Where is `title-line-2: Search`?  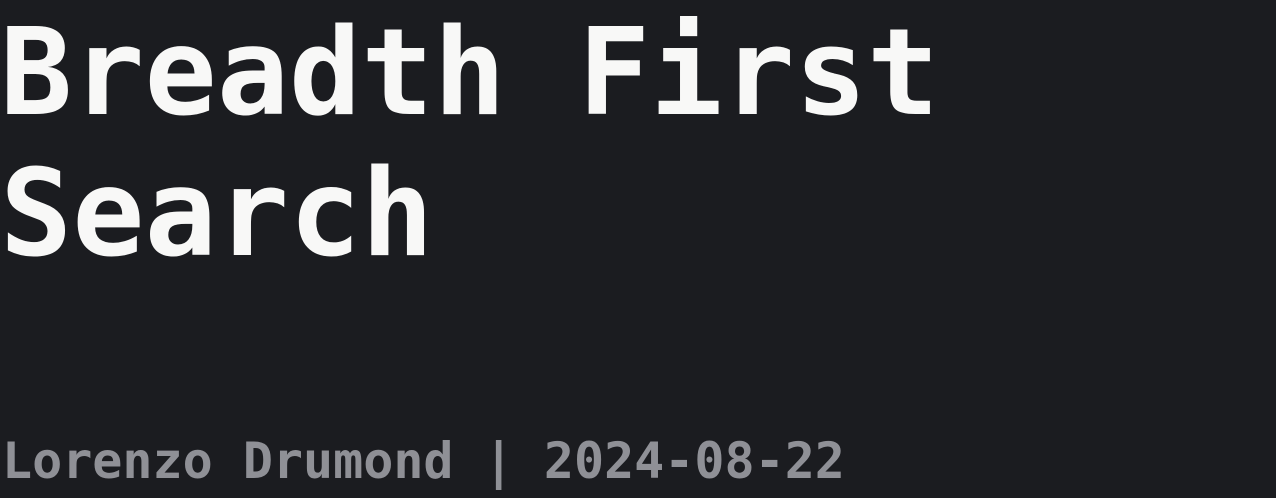 title-line-2: Search is located at coordinates (217, 214).